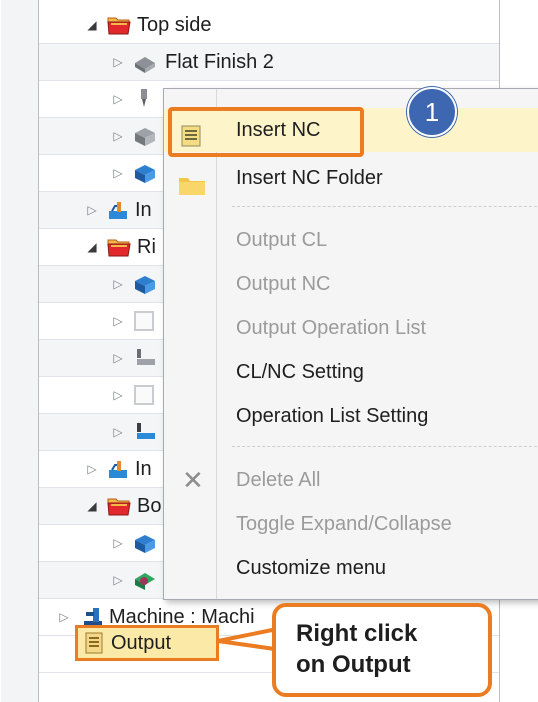  What do you see at coordinates (144, 580) in the screenshot?
I see `surface-icon` at bounding box center [144, 580].